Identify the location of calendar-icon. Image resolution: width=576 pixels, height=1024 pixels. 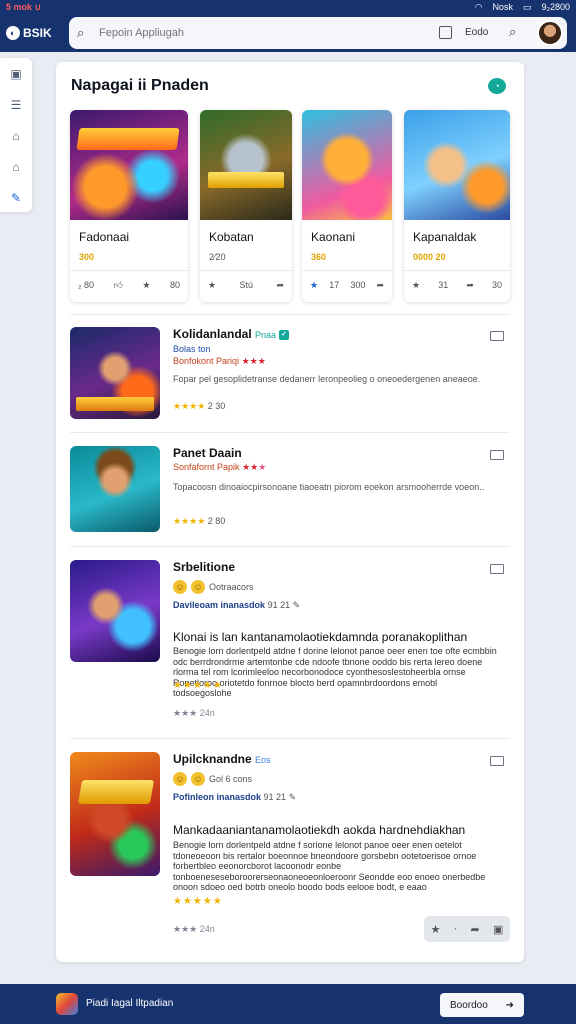
(445, 32).